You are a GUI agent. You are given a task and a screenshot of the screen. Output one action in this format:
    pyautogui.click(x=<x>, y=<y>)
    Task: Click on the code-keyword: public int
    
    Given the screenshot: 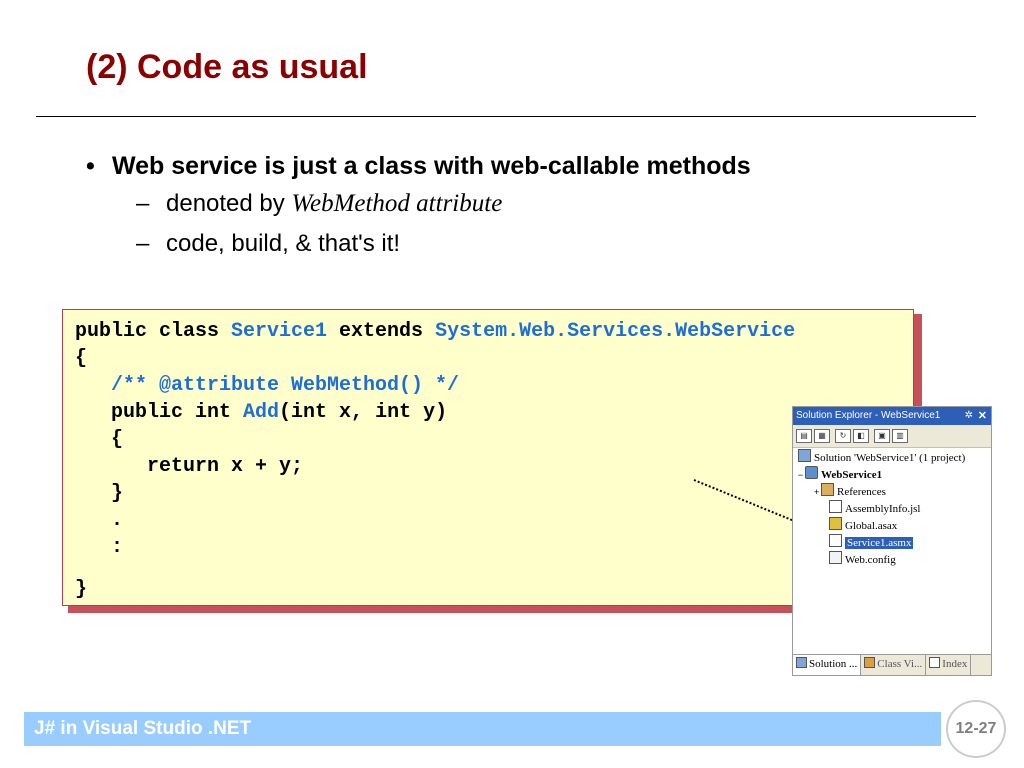 What is the action you would take?
    pyautogui.click(x=159, y=412)
    